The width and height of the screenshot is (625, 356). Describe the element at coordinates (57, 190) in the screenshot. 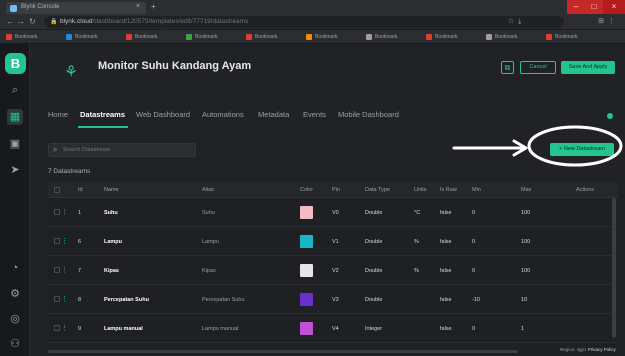

I see `select-all-checkbox` at that location.